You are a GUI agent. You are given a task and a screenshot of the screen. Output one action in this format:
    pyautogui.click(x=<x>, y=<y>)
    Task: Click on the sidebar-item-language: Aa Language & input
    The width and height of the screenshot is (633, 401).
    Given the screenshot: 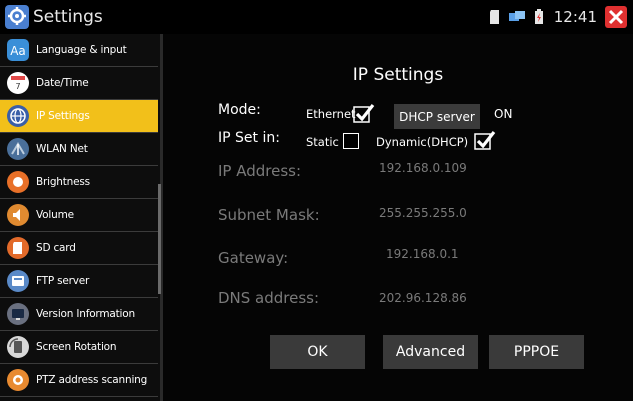 What is the action you would take?
    pyautogui.click(x=79, y=50)
    